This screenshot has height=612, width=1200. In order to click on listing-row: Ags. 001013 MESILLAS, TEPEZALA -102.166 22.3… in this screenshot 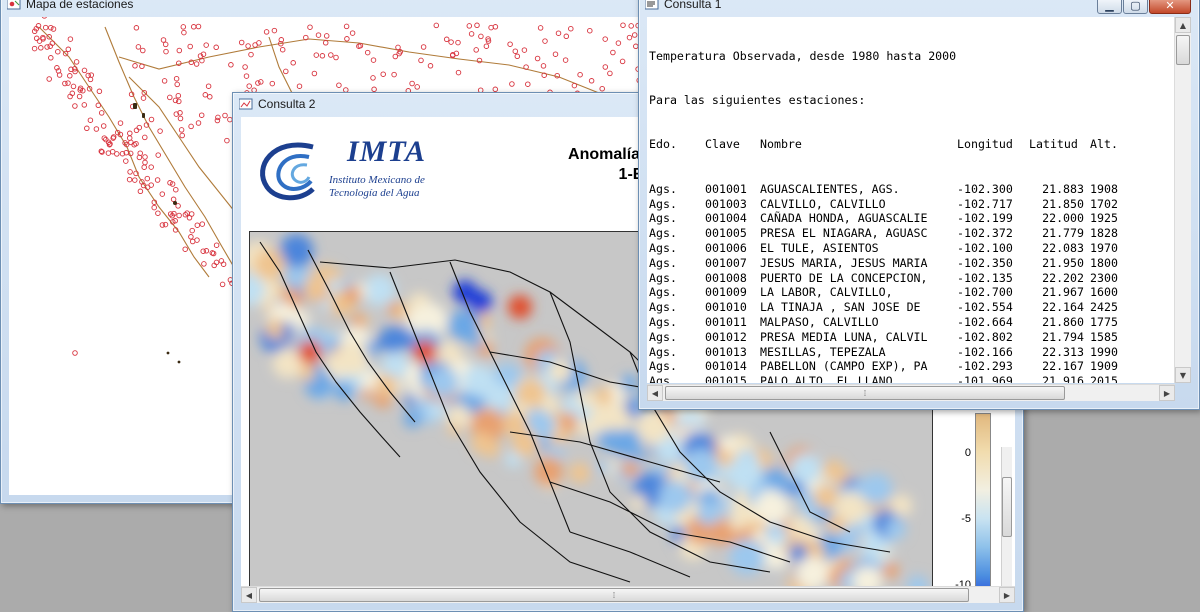, I will do `click(912, 352)`.